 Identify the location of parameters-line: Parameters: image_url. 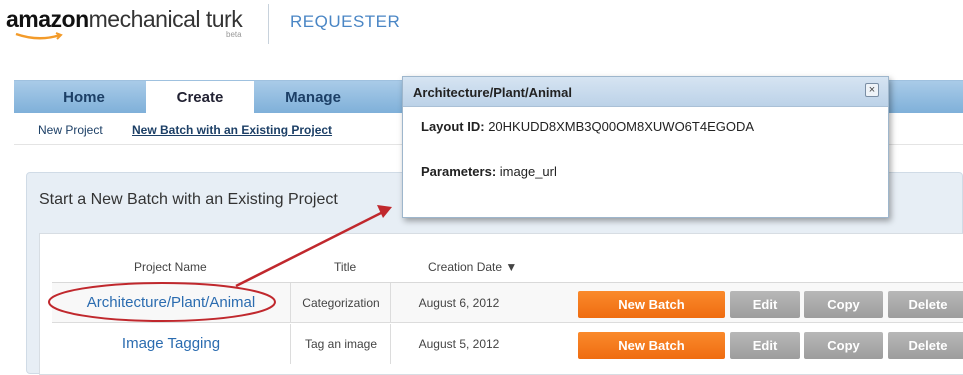
(489, 171).